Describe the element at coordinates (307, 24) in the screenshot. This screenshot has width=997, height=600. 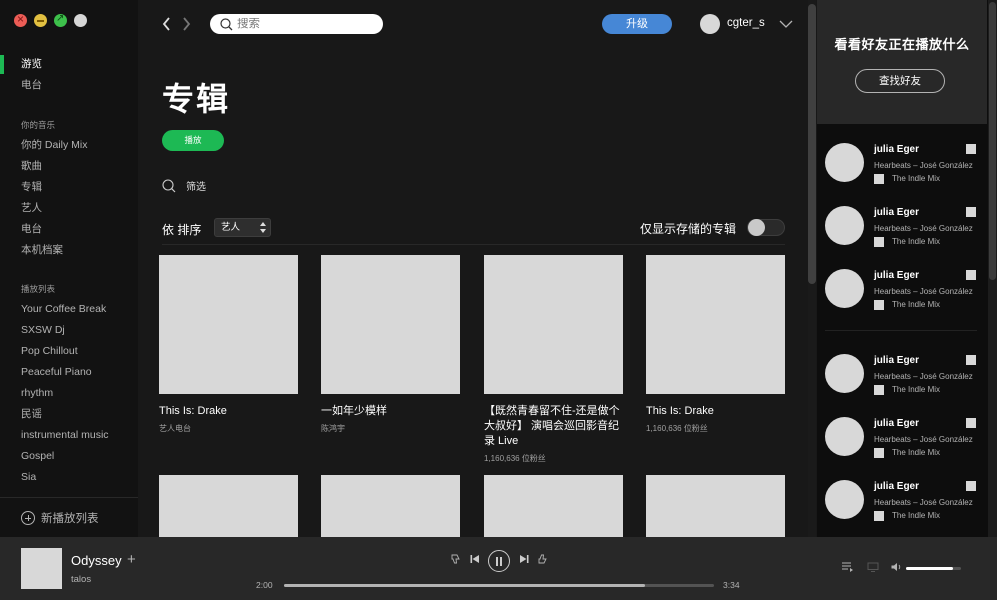
I see `search-input` at that location.